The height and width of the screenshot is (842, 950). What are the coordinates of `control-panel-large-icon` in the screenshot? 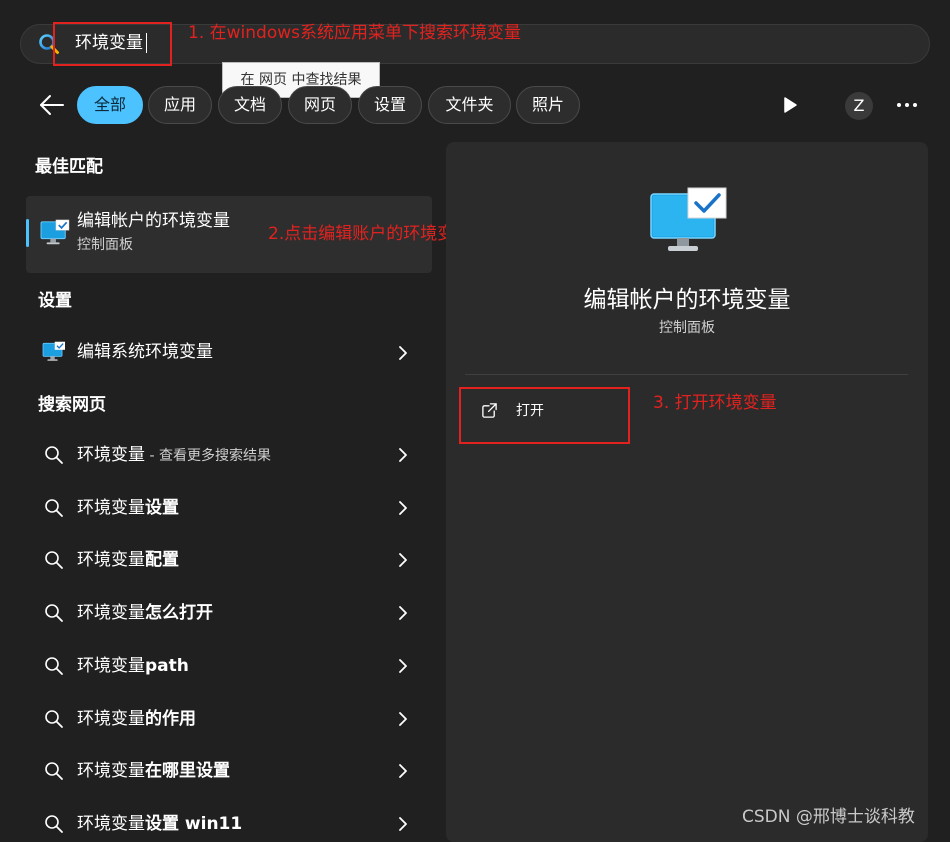 It's located at (688, 219).